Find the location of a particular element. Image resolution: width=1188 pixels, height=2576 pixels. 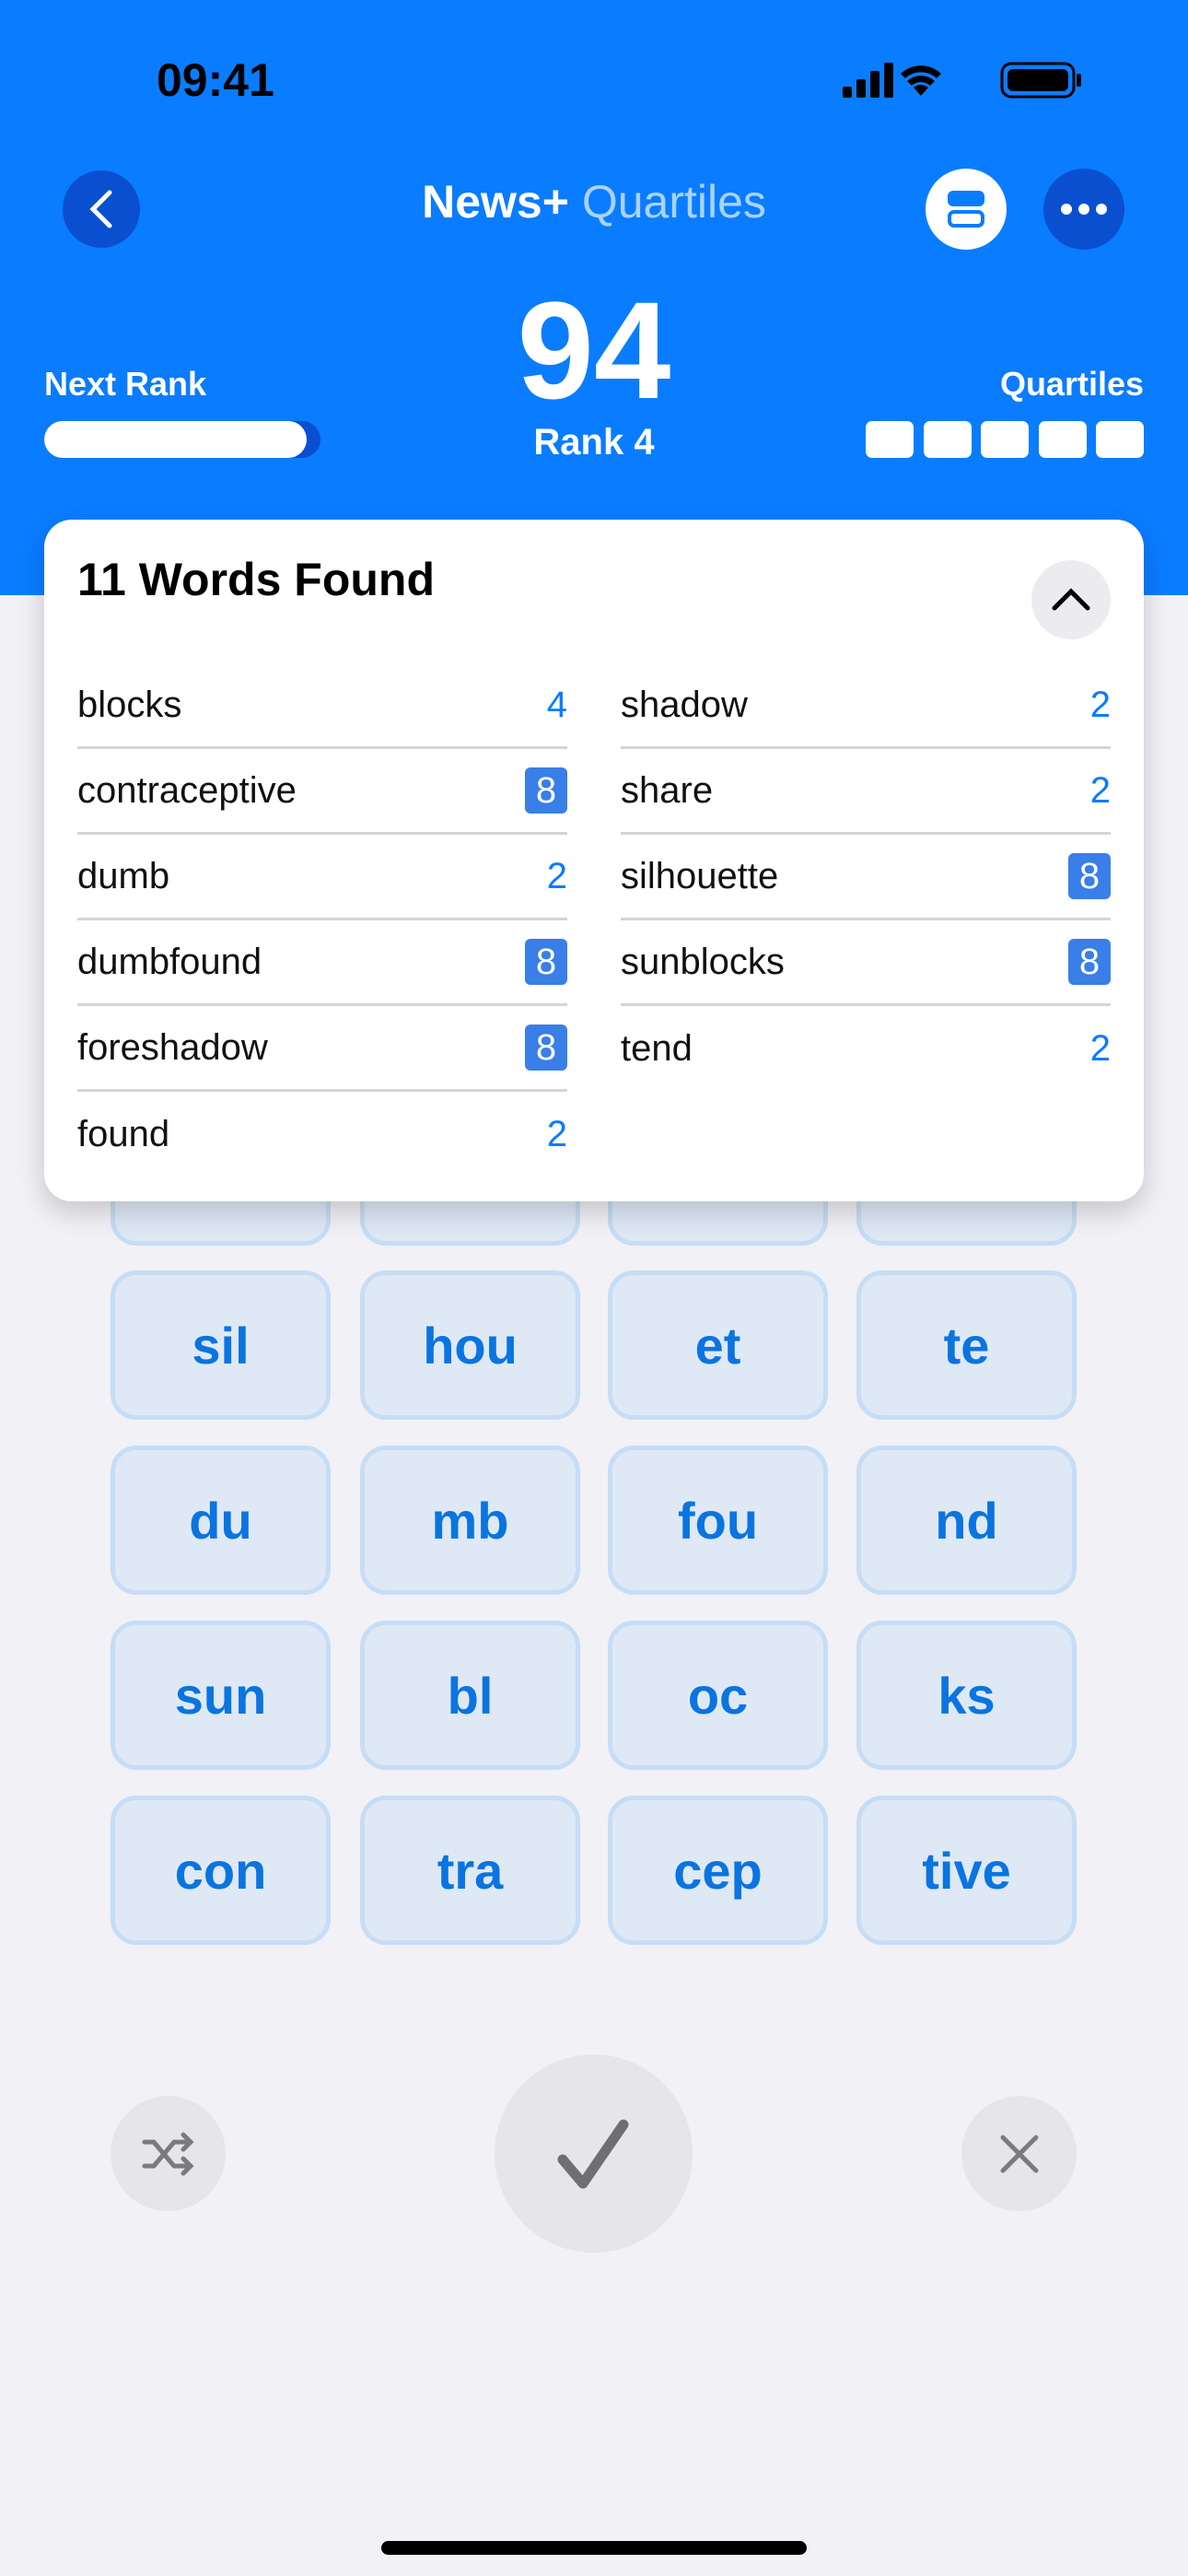

signal-wifi-battery-icon is located at coordinates (962, 80).